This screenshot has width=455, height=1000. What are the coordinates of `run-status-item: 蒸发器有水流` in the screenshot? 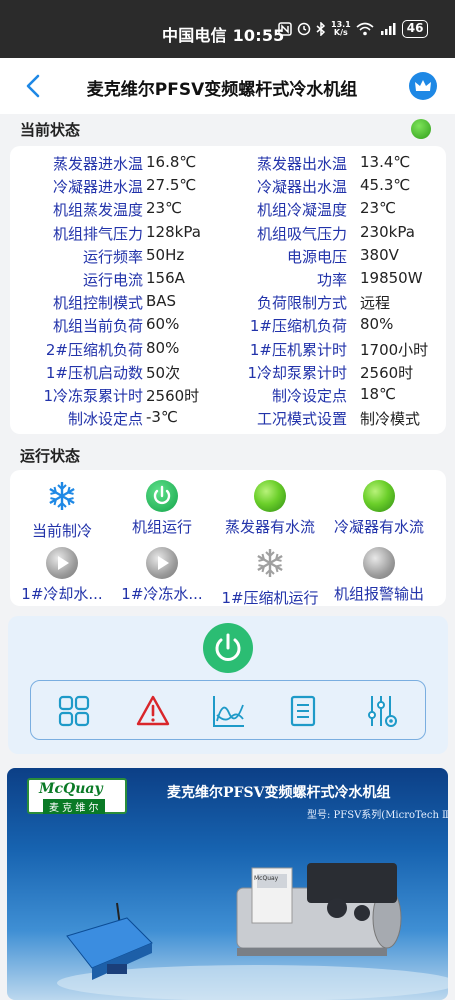 It's located at (270, 508).